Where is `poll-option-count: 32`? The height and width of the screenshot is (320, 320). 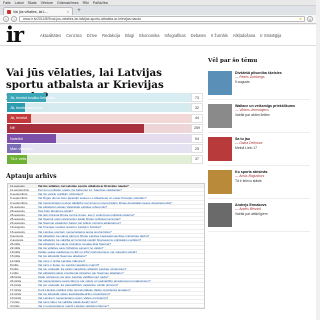
poll-option-count: 32 is located at coordinates (197, 108).